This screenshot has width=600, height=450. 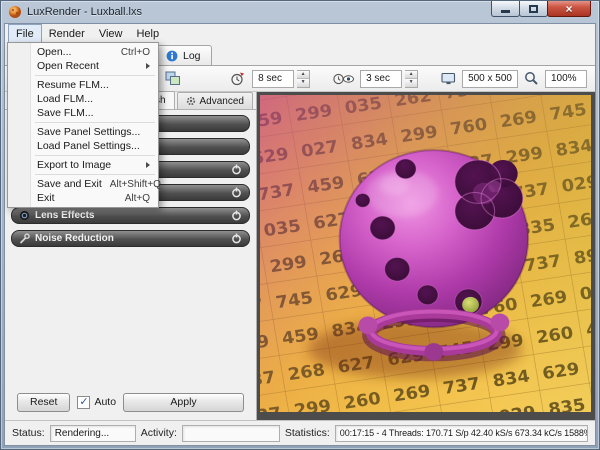 I want to click on render-interval-spinner: ▲ ▼, so click(x=304, y=78).